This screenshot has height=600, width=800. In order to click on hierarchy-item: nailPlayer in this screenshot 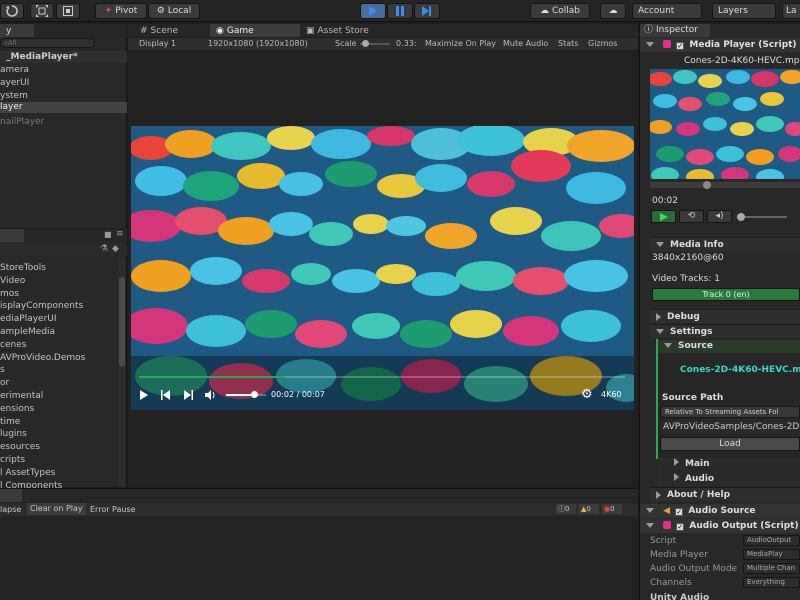, I will do `click(22, 122)`.